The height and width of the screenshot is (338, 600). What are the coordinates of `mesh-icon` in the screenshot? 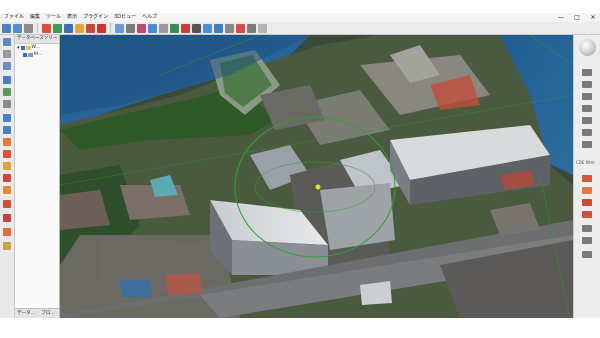 It's located at (174, 28).